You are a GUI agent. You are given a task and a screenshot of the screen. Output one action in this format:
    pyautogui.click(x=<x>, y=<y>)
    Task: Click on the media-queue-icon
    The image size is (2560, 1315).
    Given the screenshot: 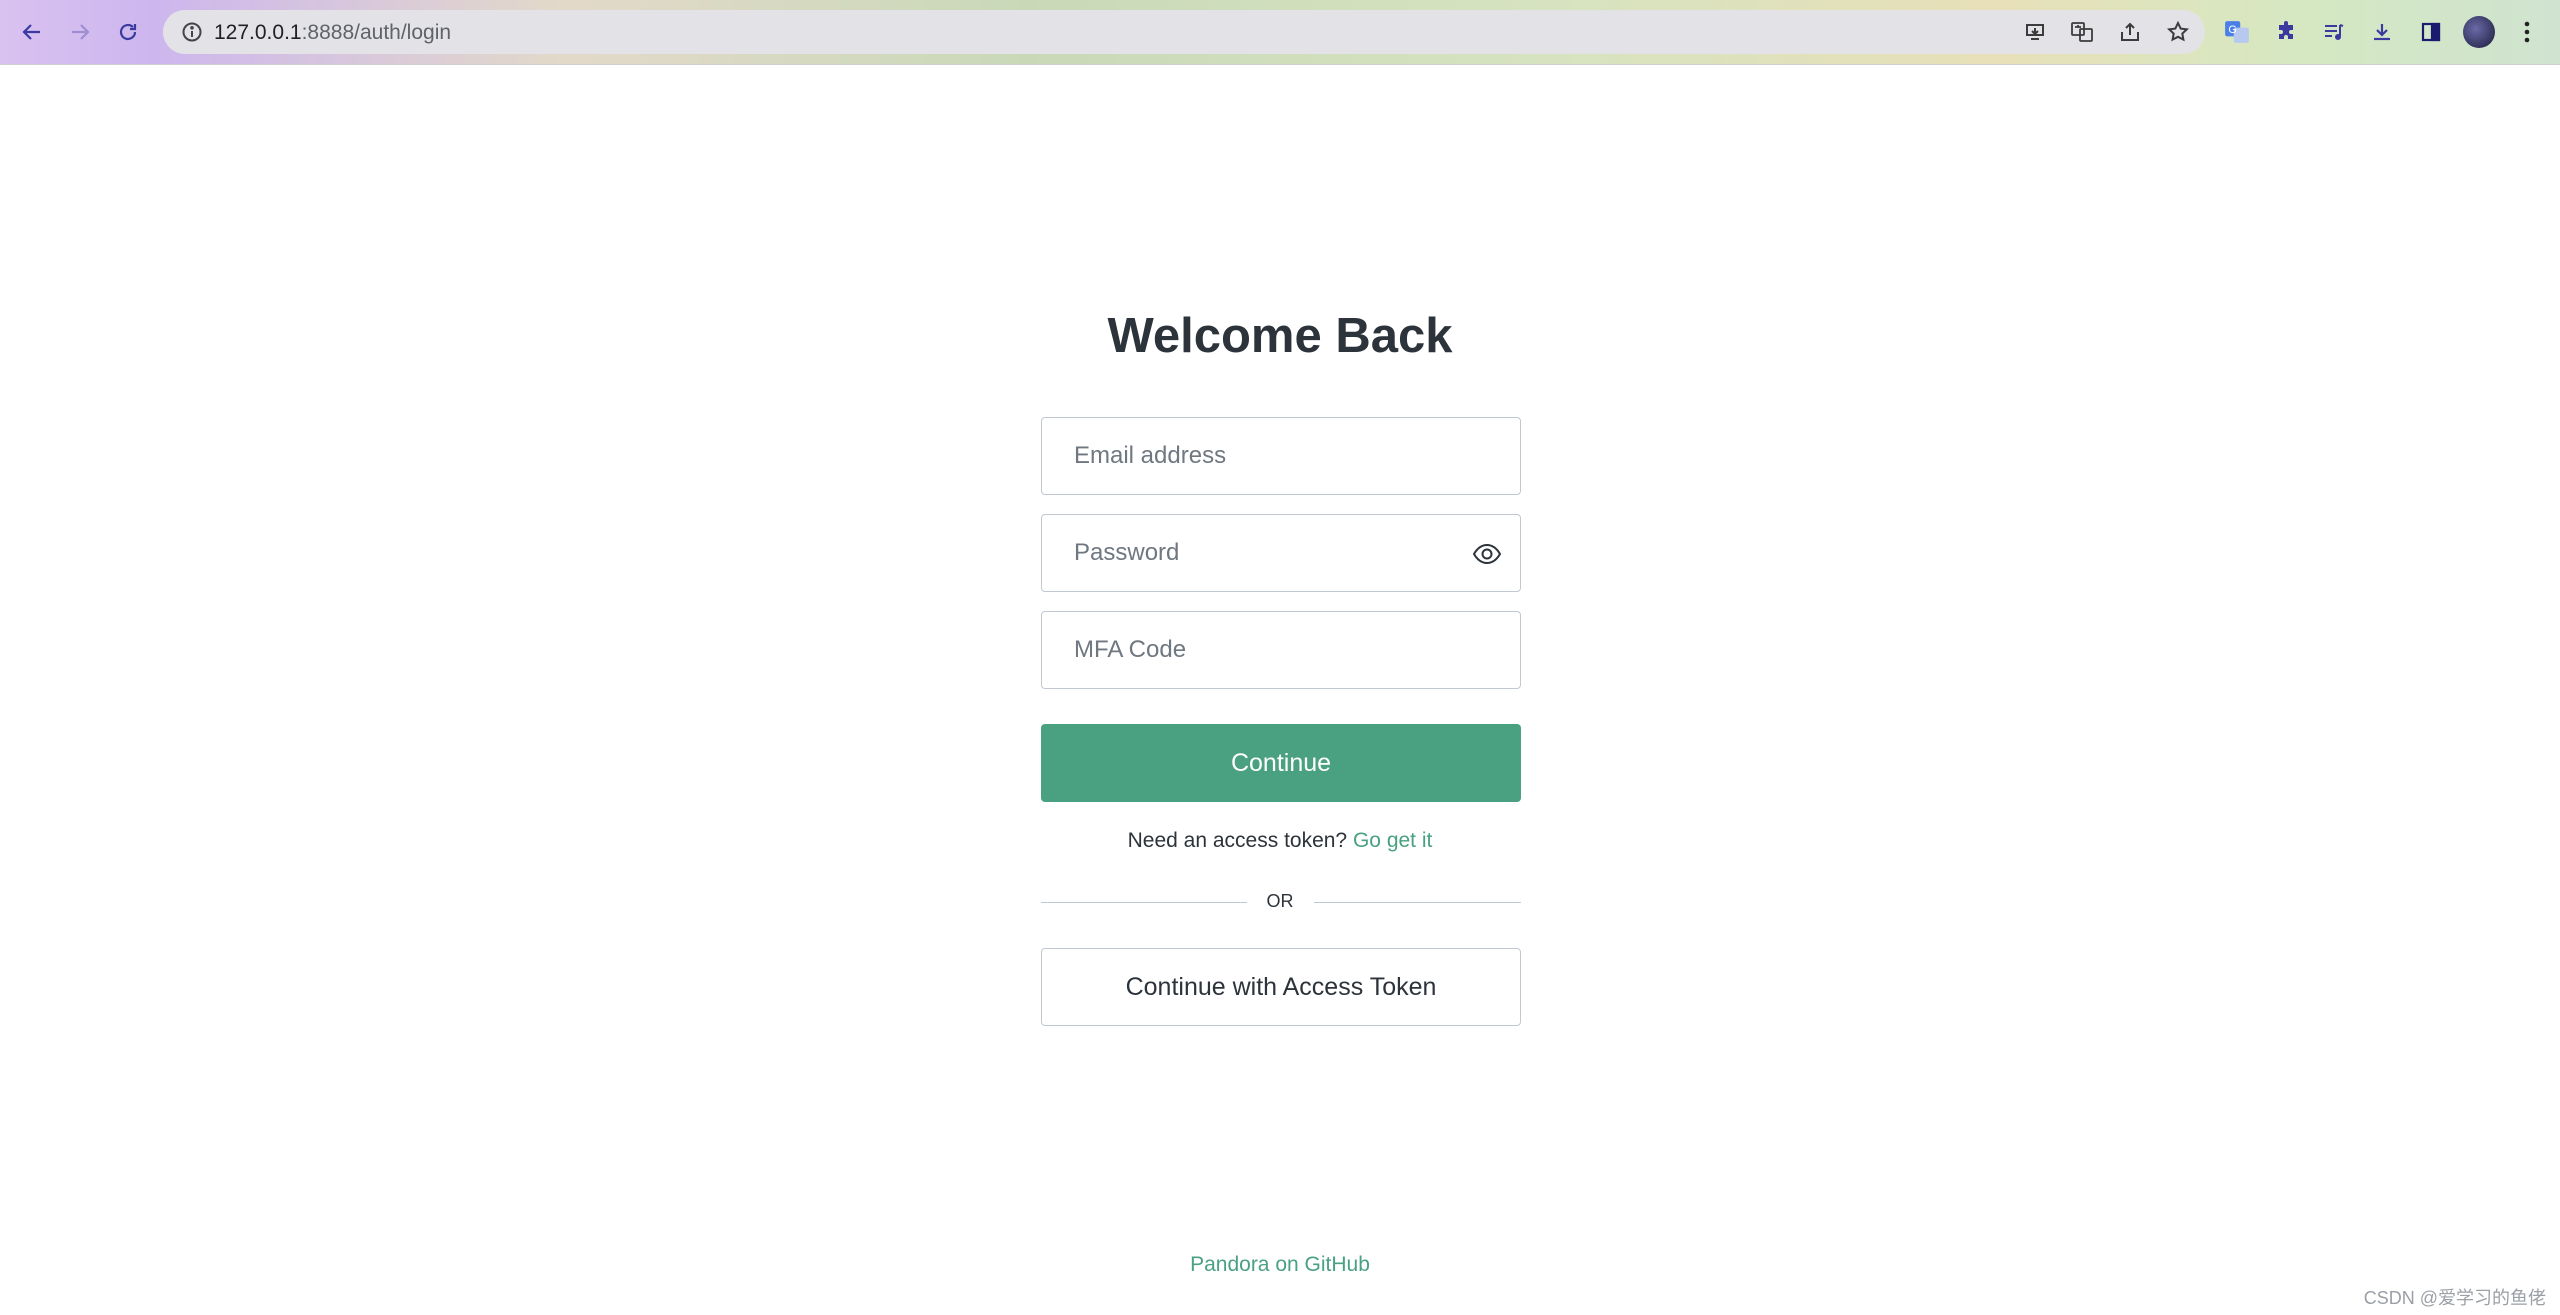 What is the action you would take?
    pyautogui.click(x=2334, y=32)
    